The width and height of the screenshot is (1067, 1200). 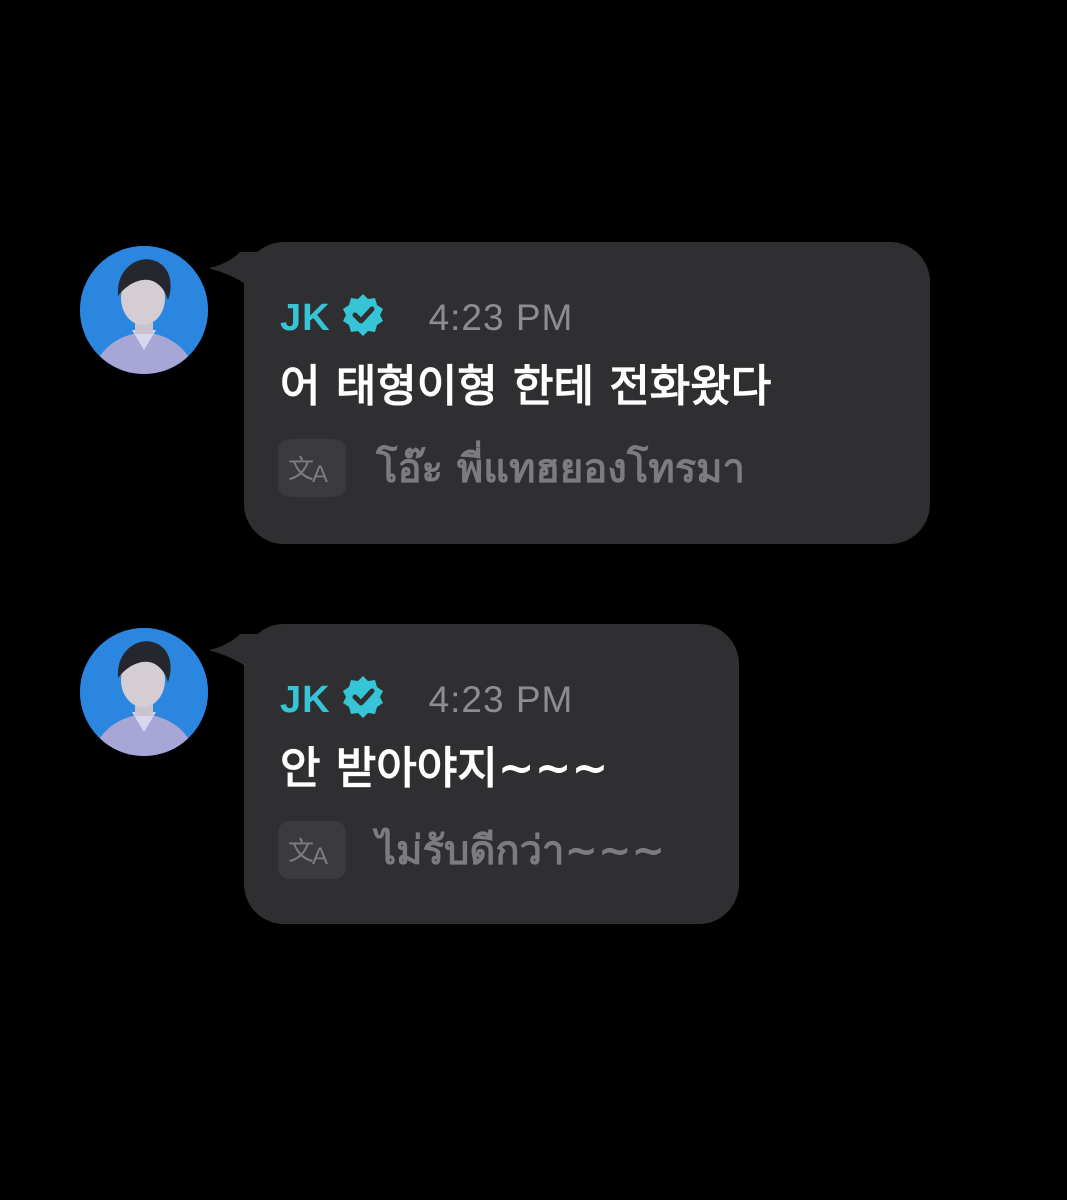 I want to click on message-text: 안 받아야지~~~, so click(x=444, y=768).